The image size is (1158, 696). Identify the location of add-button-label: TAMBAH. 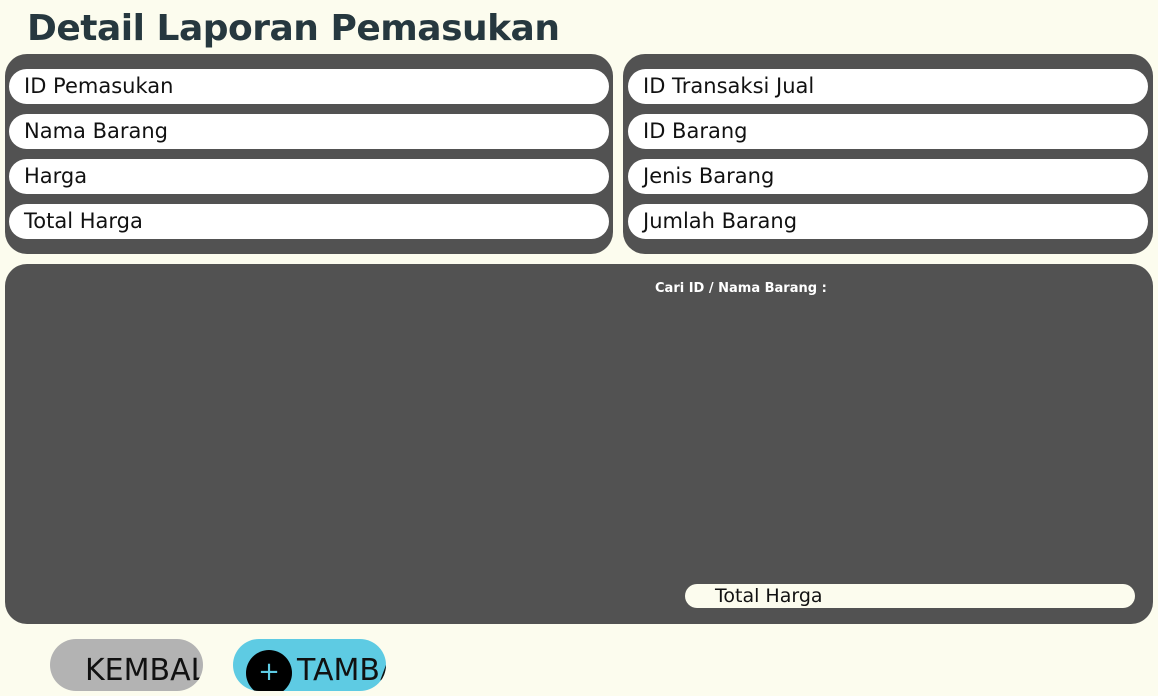
(341, 670).